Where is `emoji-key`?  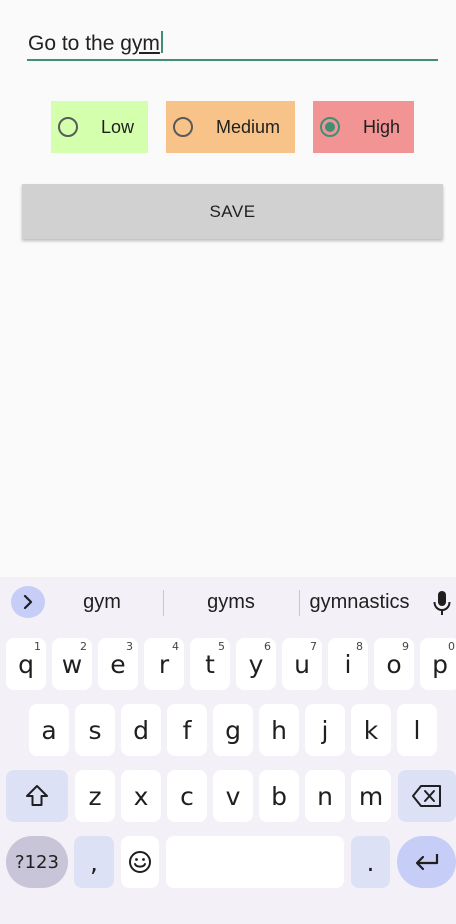
emoji-key is located at coordinates (140, 862).